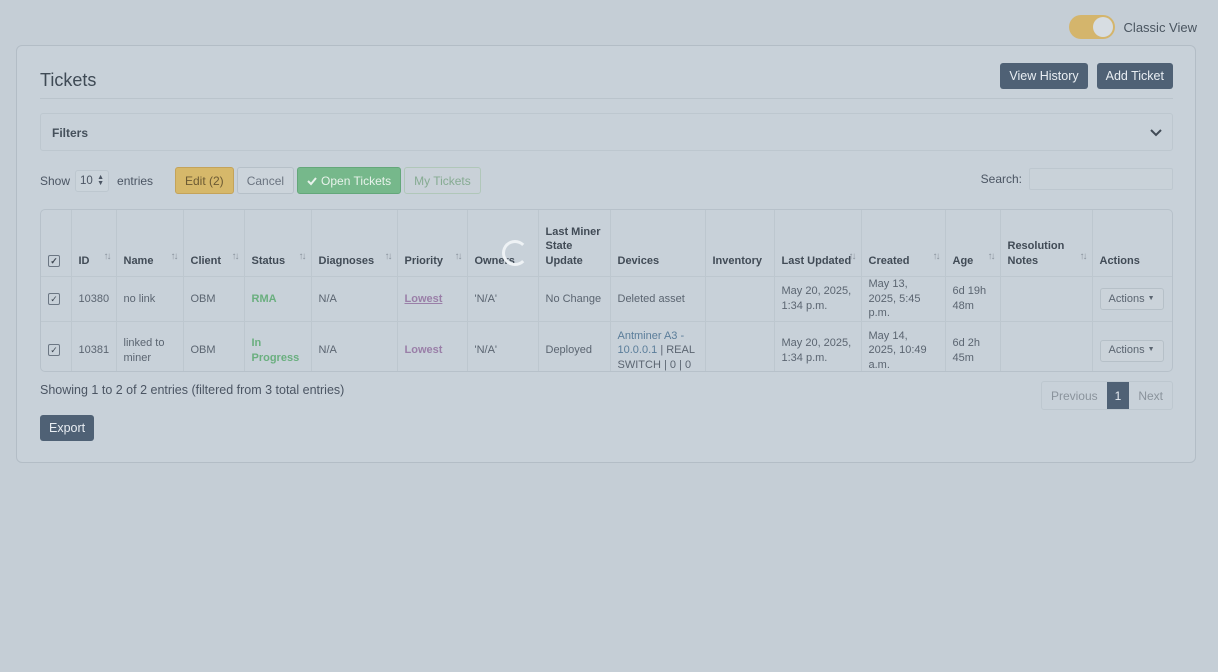 The width and height of the screenshot is (1218, 672). I want to click on search-group: Search:, so click(1077, 179).